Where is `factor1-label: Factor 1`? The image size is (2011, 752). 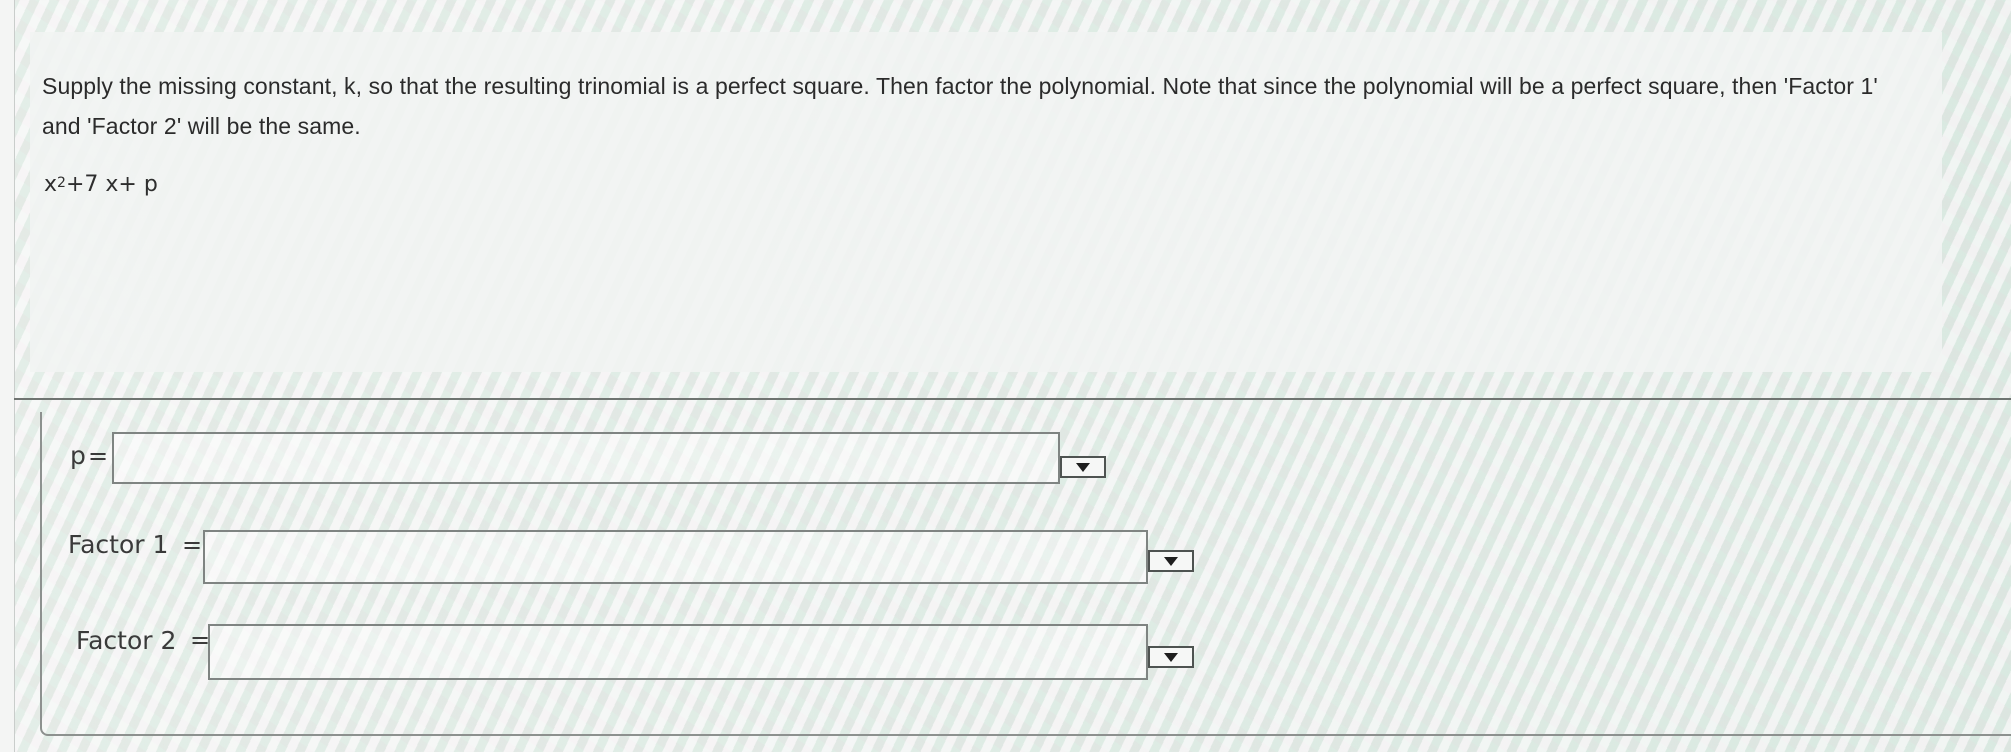 factor1-label: Factor 1 is located at coordinates (118, 544).